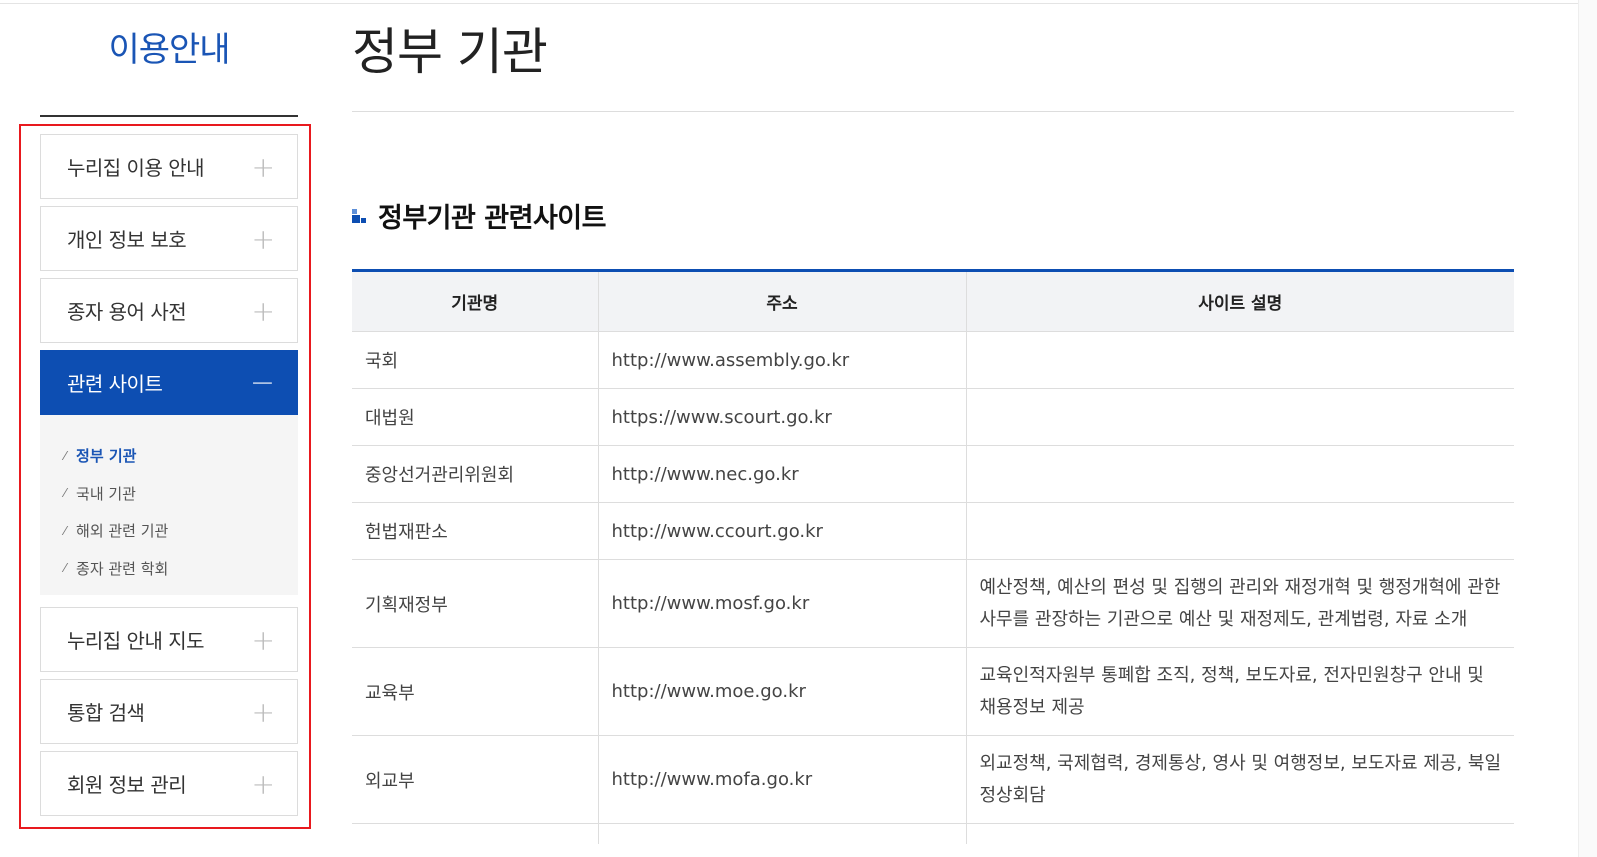 This screenshot has width=1597, height=857. I want to click on agency-name: 외교부, so click(475, 779).